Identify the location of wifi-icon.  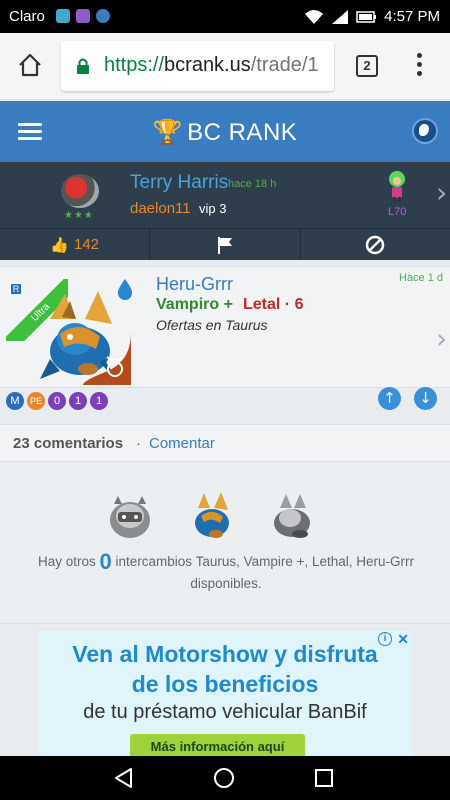
(314, 16).